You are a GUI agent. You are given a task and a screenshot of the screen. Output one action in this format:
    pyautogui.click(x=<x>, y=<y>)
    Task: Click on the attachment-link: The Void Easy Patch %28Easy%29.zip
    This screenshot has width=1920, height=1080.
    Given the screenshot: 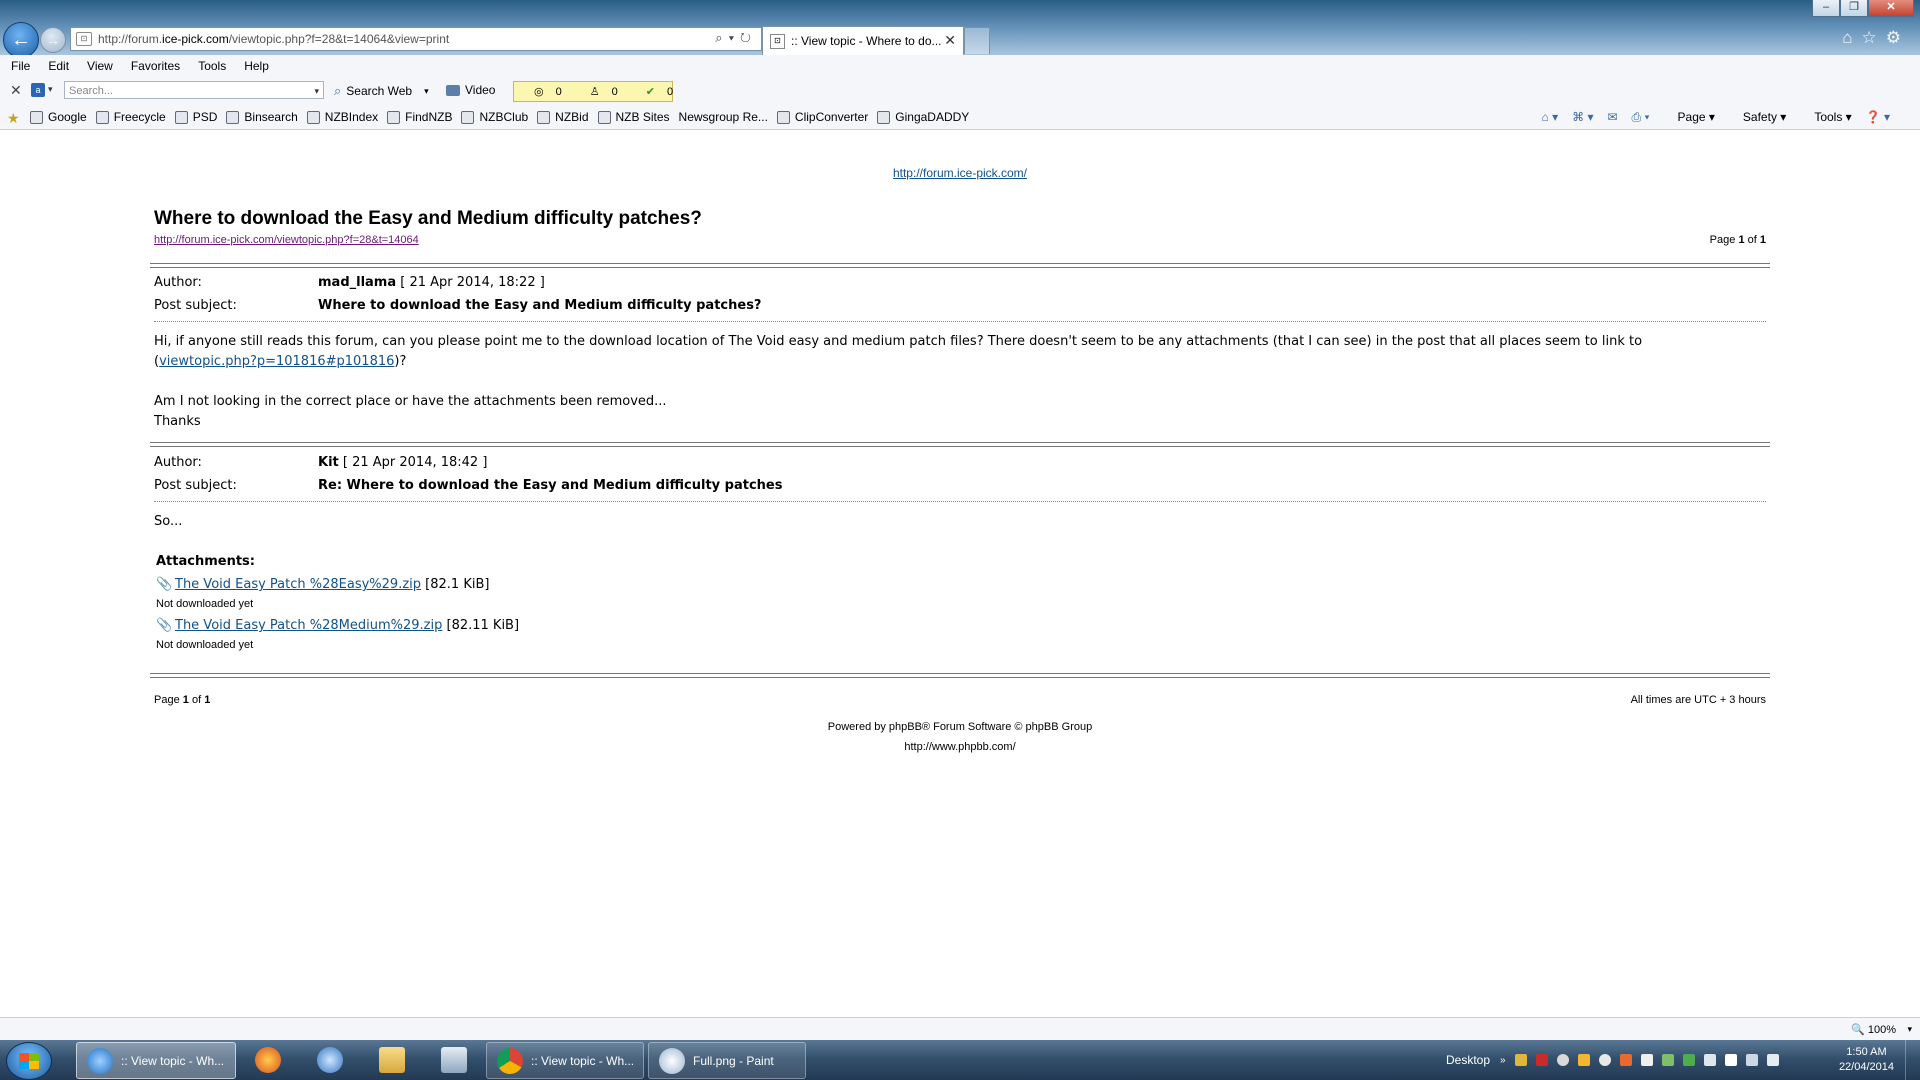 What is the action you would take?
    pyautogui.click(x=298, y=584)
    